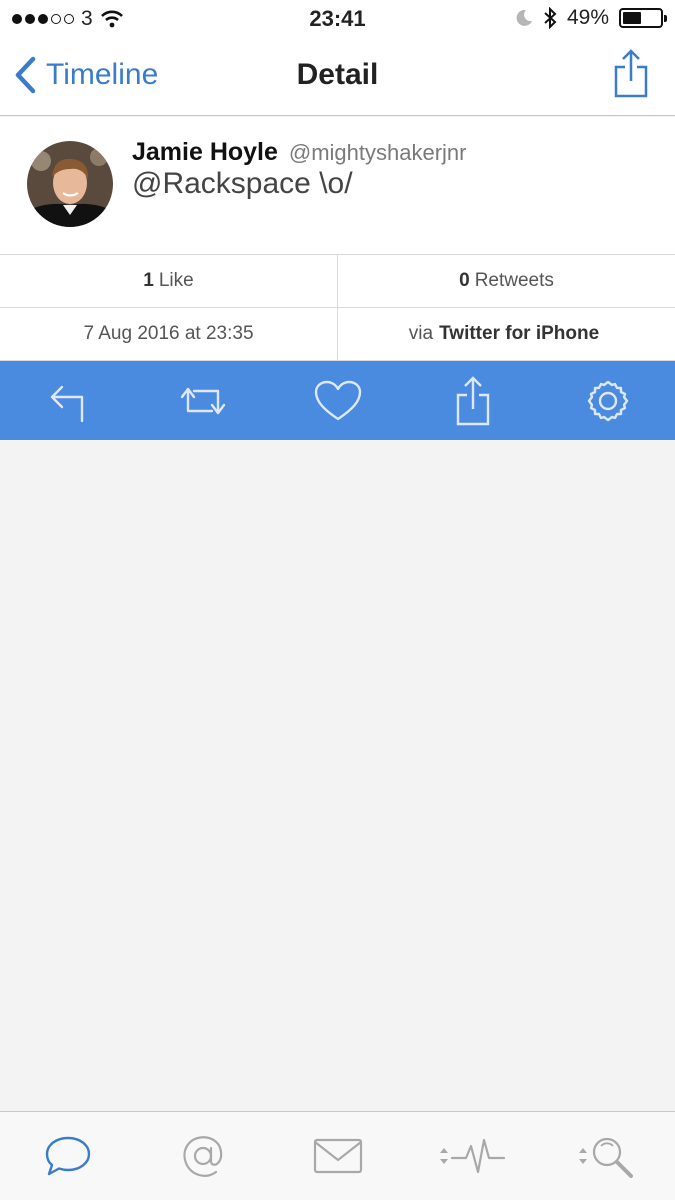 The width and height of the screenshot is (675, 1200). I want to click on via-client: Twitter for iPhone, so click(519, 333).